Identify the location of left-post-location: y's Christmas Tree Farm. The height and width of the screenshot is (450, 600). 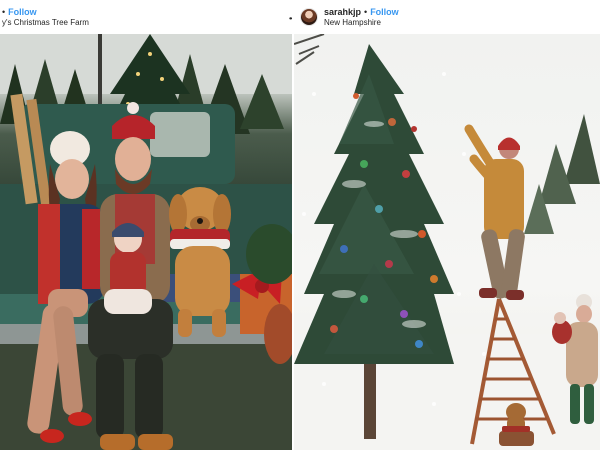
(45, 22).